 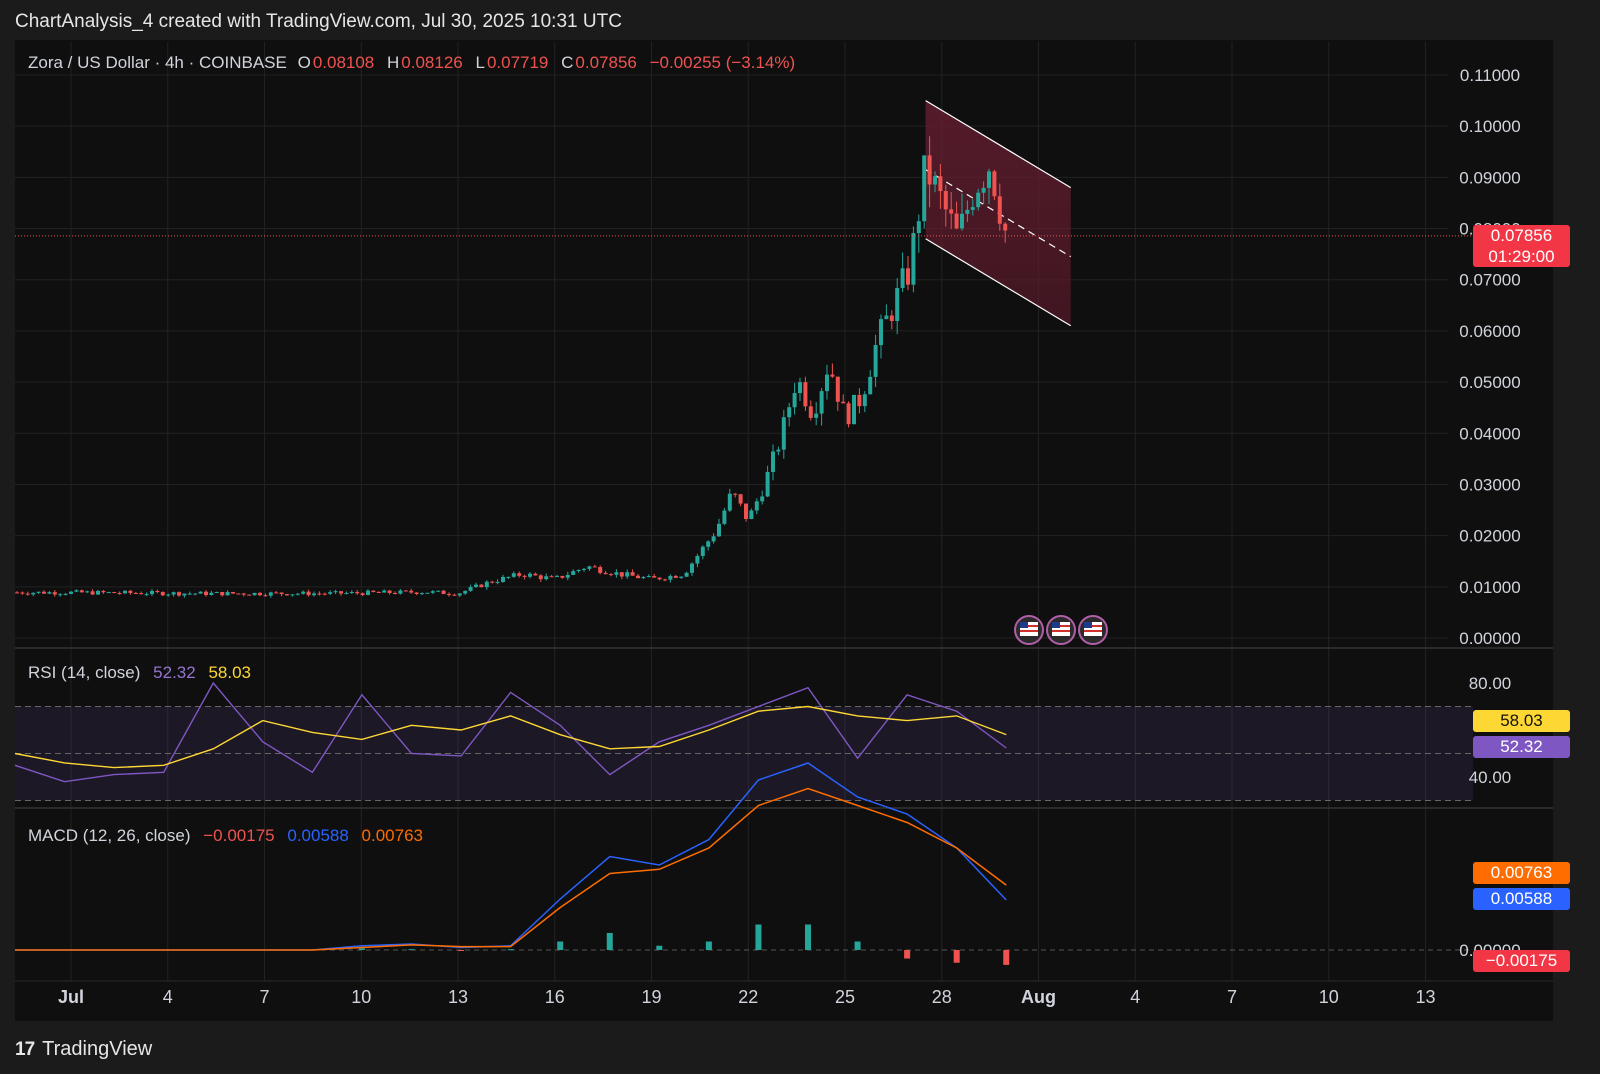 What do you see at coordinates (555, 997) in the screenshot?
I see `time-tick-label: 16` at bounding box center [555, 997].